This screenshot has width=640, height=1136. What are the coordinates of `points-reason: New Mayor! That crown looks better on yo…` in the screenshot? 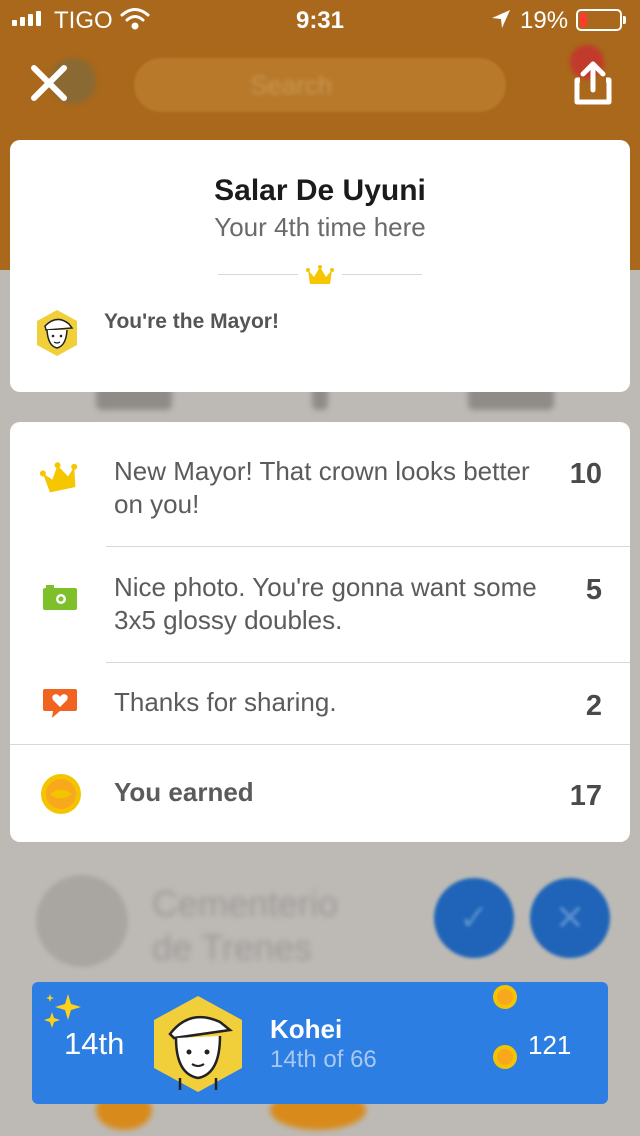 It's located at (322, 487).